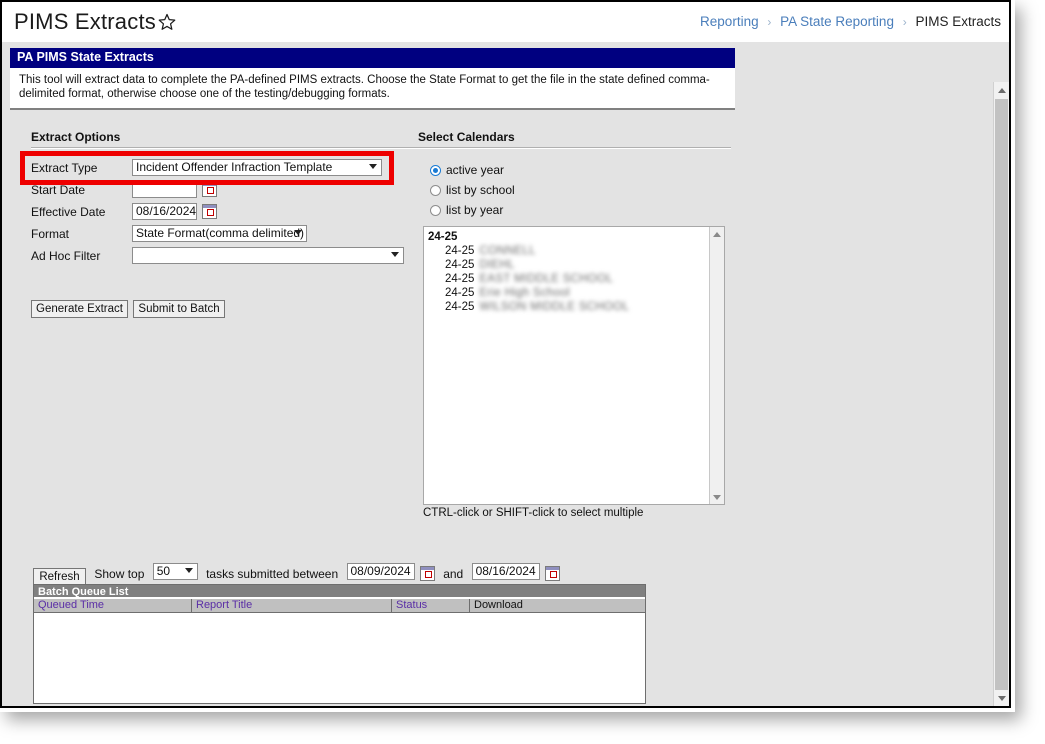 The height and width of the screenshot is (744, 1045). I want to click on batch-to-date-input: 08/16/2024, so click(505, 571).